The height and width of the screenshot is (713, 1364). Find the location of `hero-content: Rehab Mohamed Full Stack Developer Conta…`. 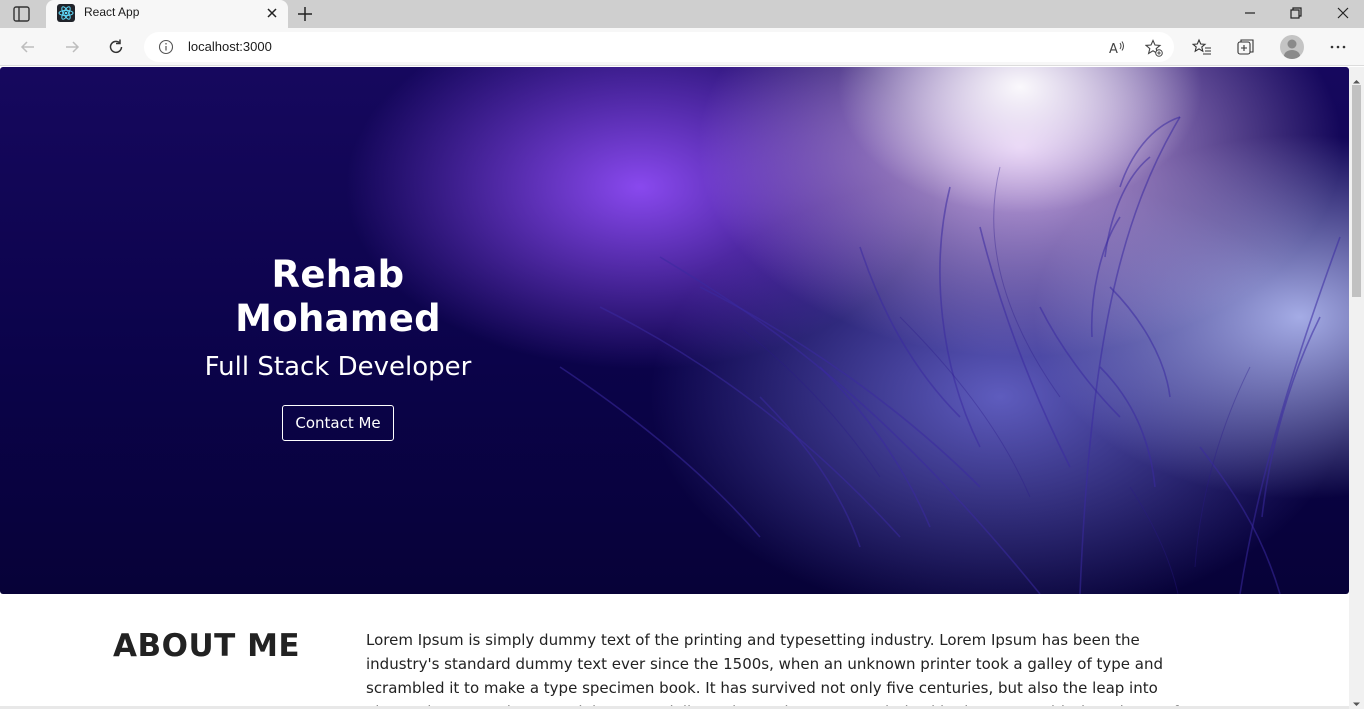

hero-content: Rehab Mohamed Full Stack Developer Conta… is located at coordinates (338, 347).